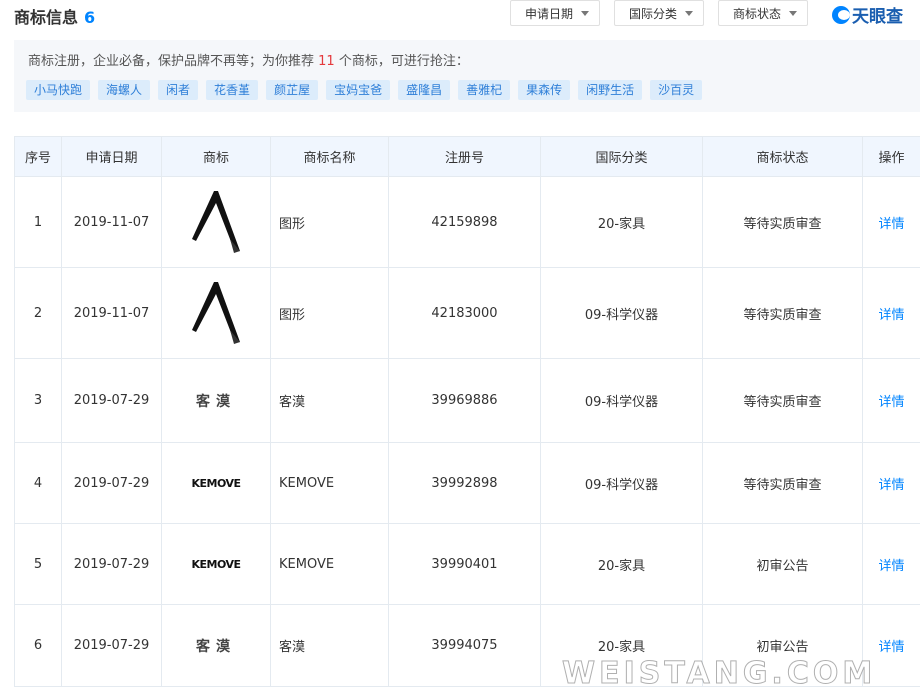  What do you see at coordinates (464, 222) in the screenshot?
I see `cell-reg-no: 42159898` at bounding box center [464, 222].